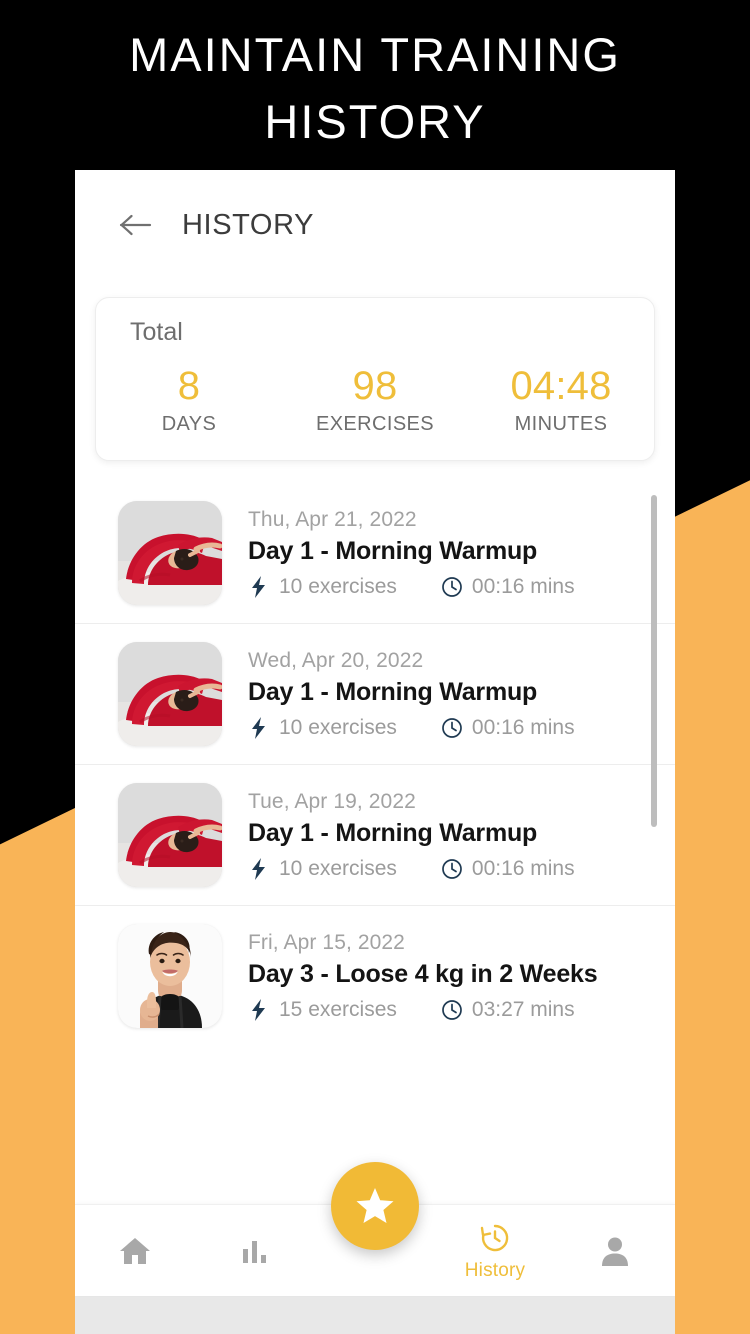 The image size is (750, 1334). I want to click on stat-exercises-value: 98, so click(375, 386).